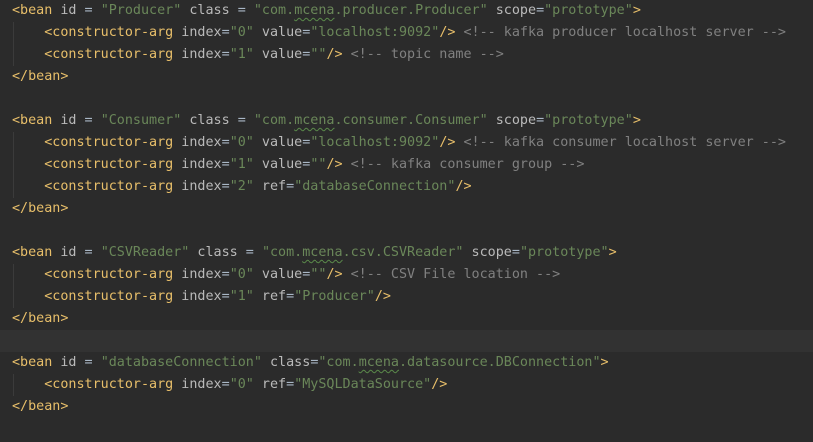 Image resolution: width=813 pixels, height=442 pixels. Describe the element at coordinates (423, 54) in the screenshot. I see `comment: <!-- topic name -->` at that location.